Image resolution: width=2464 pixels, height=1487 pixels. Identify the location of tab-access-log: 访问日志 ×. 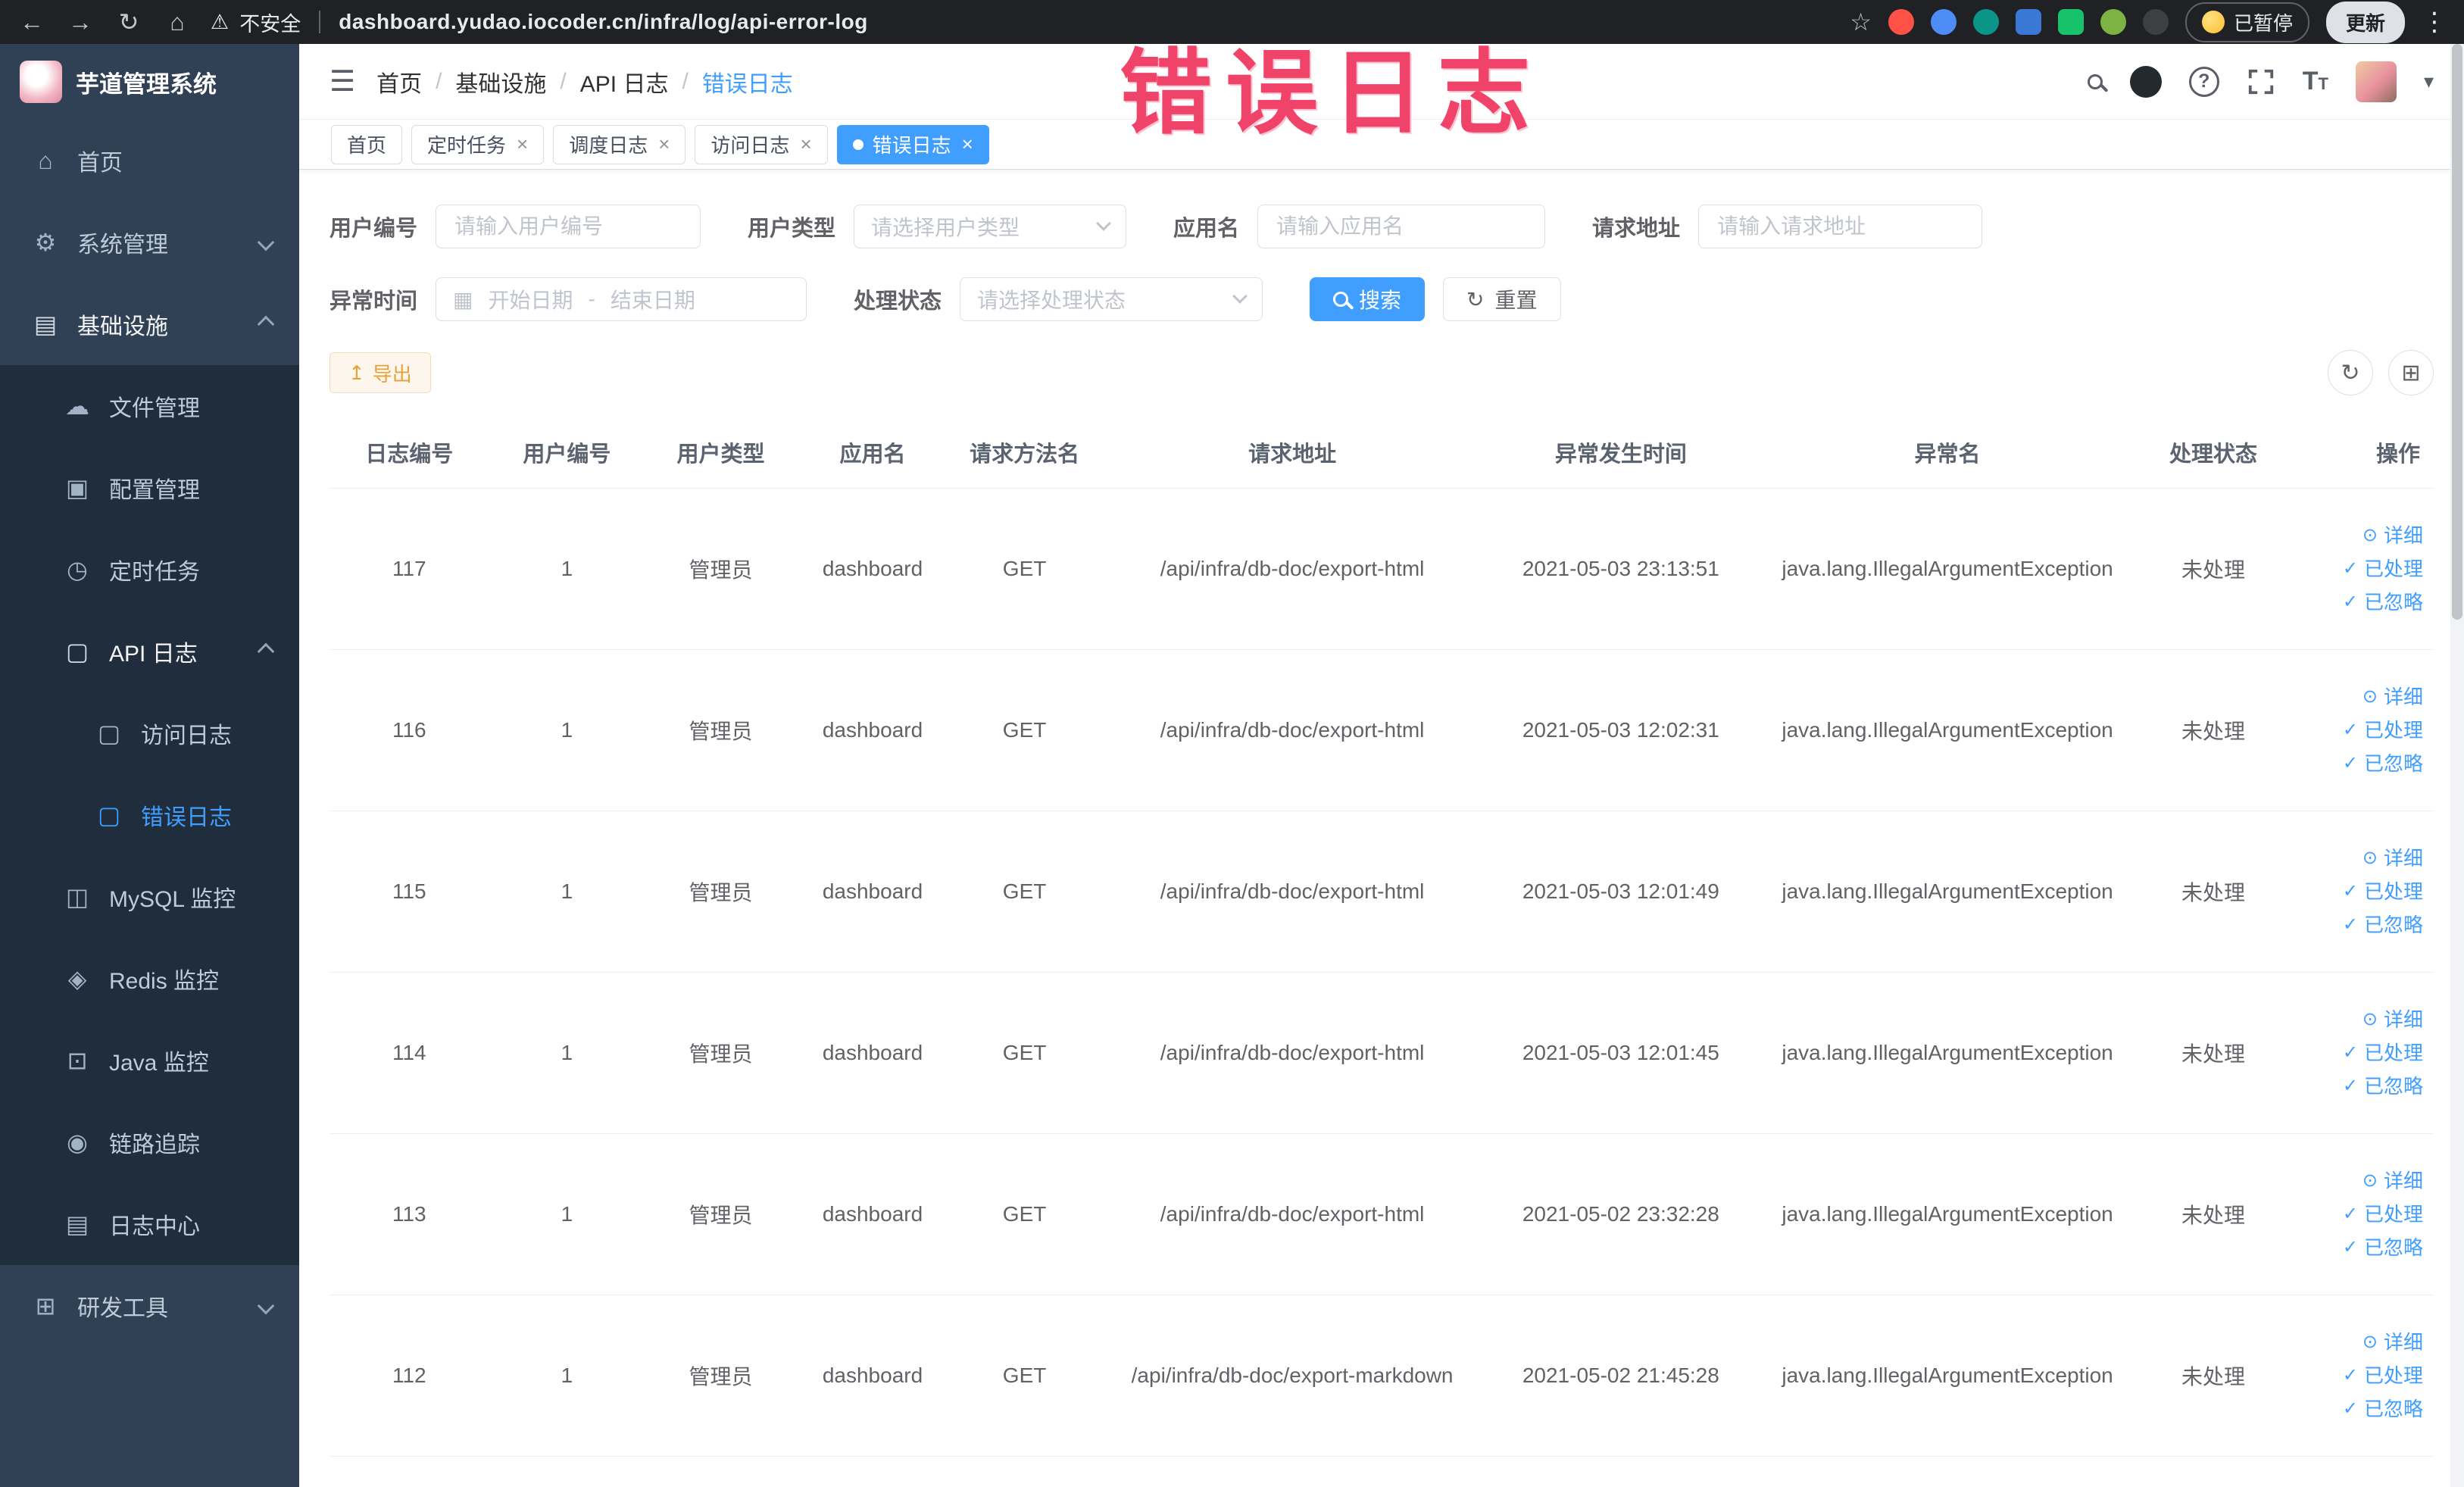
(761, 144).